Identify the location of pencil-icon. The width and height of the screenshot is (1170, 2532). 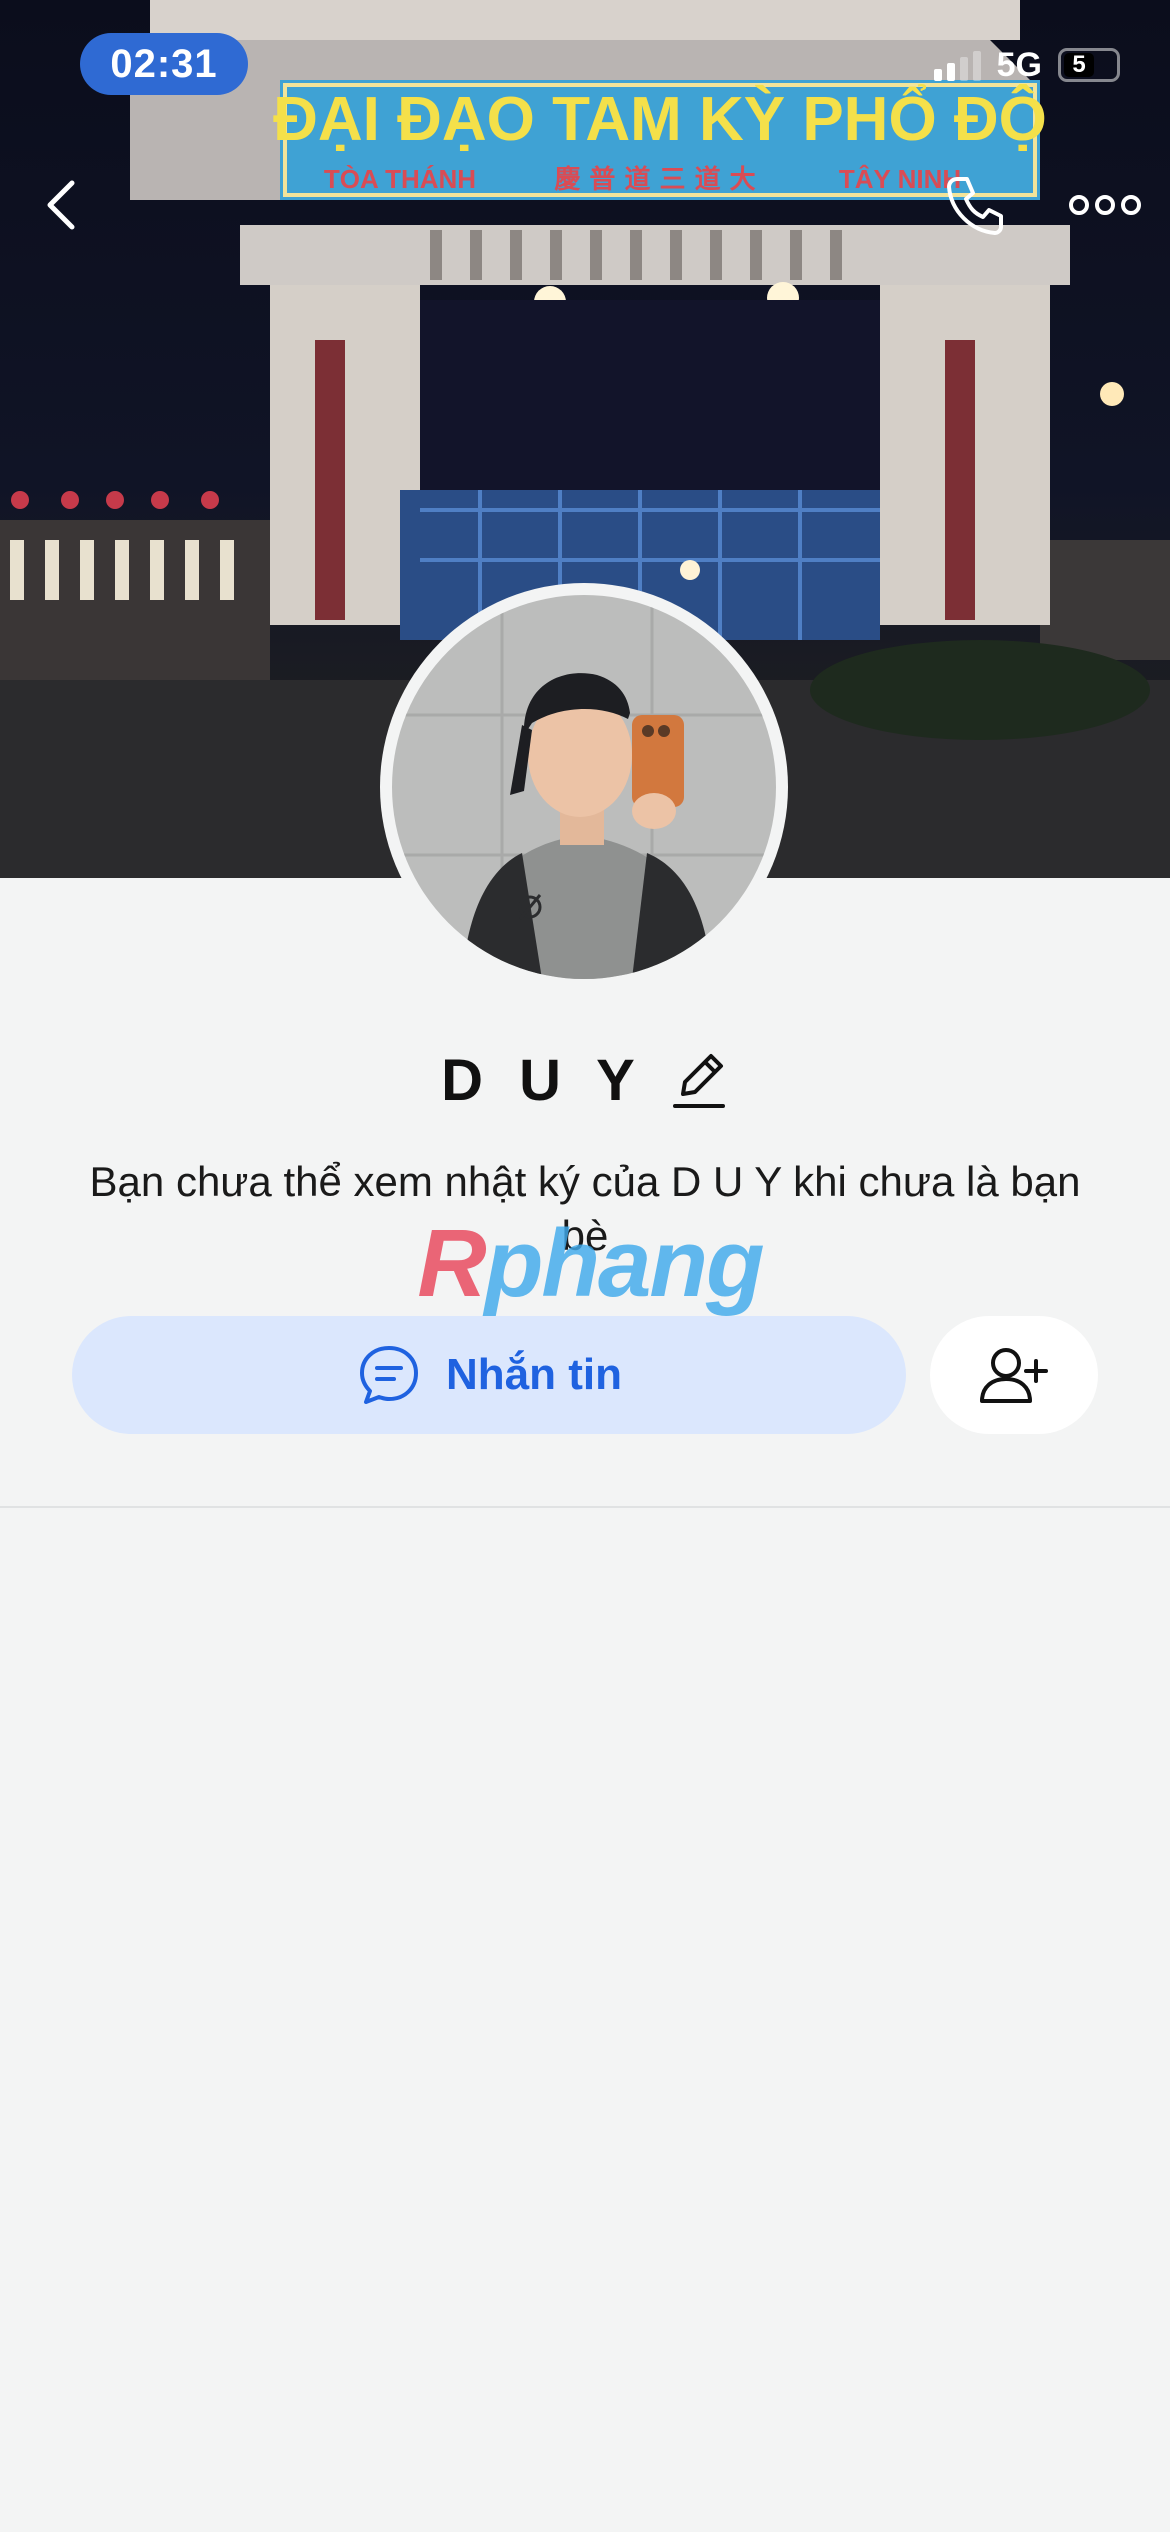
(698, 1081).